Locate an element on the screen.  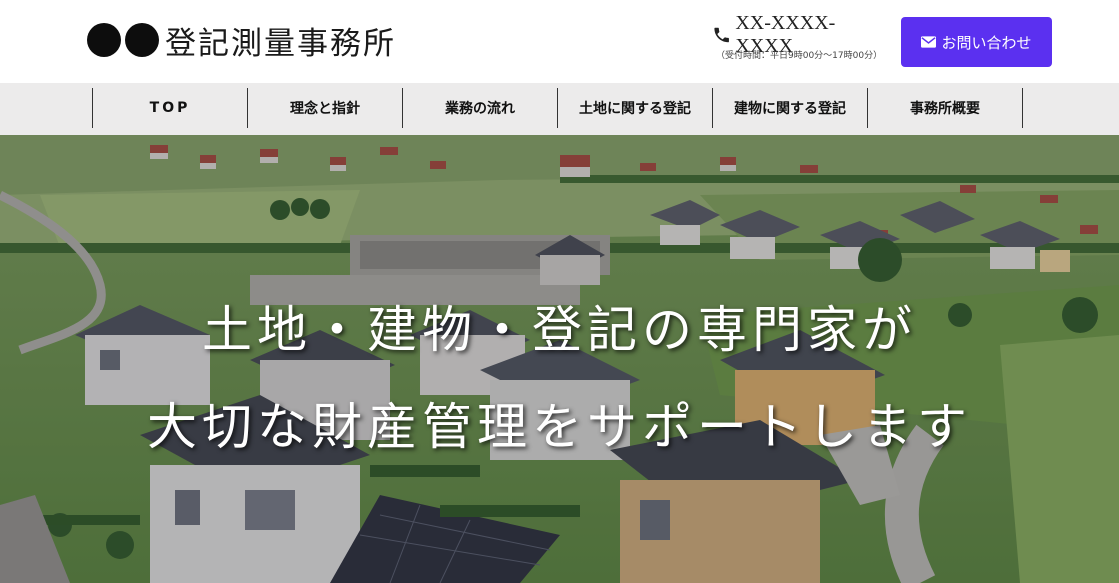
inquiry-button: お問い合わせ is located at coordinates (976, 42).